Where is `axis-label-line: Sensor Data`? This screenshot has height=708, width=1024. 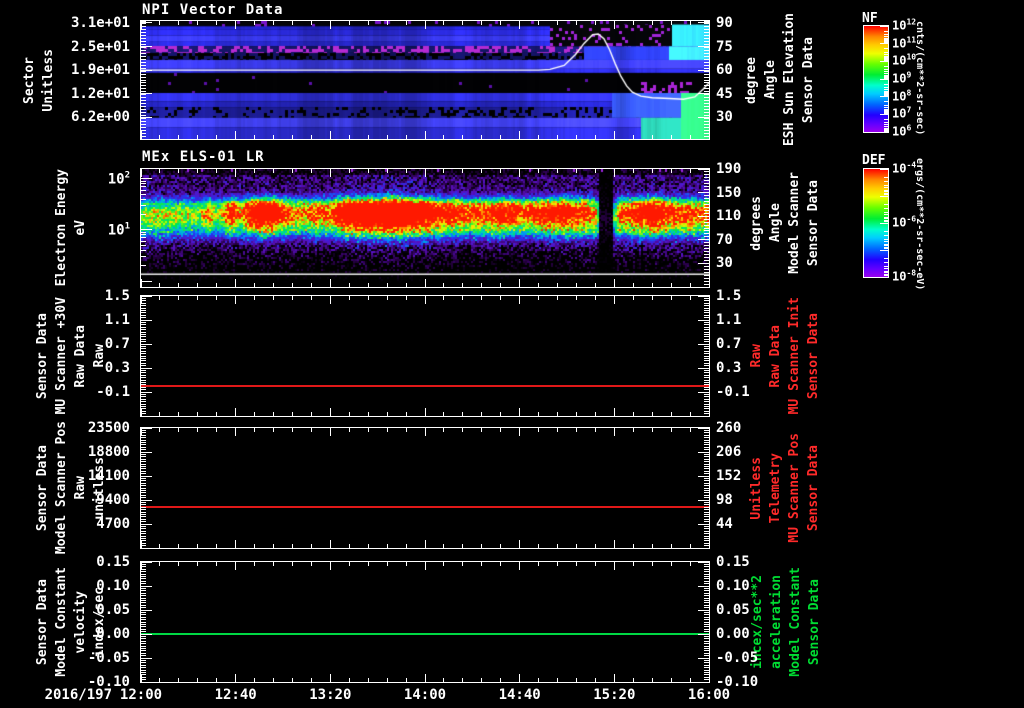 axis-label-line: Sensor Data is located at coordinates (813, 356).